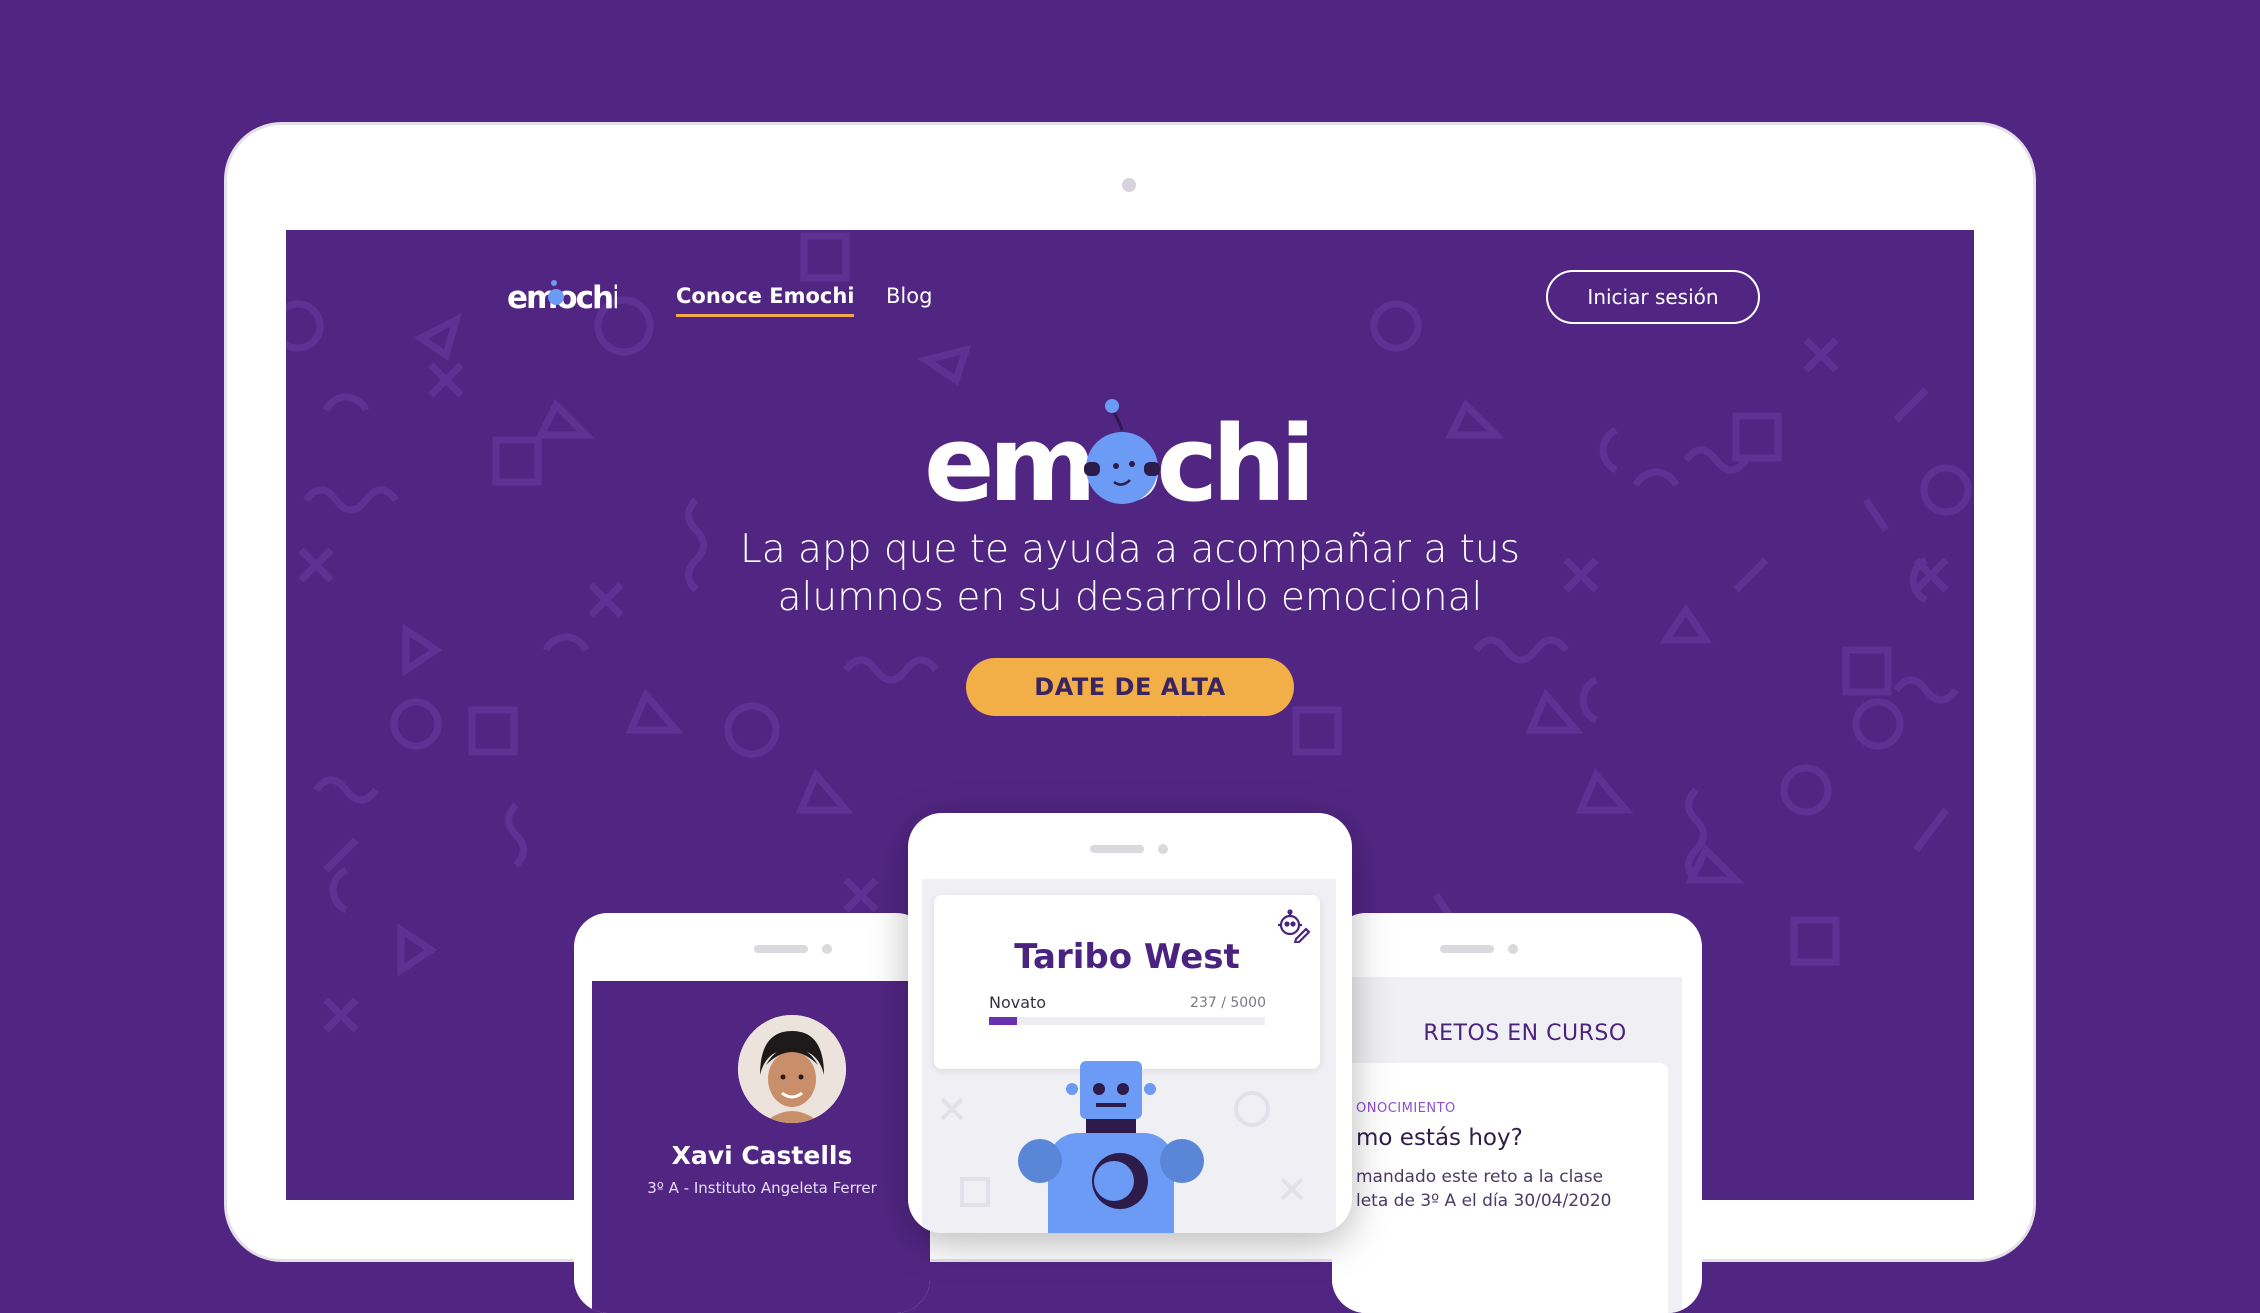 Image resolution: width=2260 pixels, height=1313 pixels. Describe the element at coordinates (1653, 297) in the screenshot. I see `login-button: Iniciar sesión` at that location.